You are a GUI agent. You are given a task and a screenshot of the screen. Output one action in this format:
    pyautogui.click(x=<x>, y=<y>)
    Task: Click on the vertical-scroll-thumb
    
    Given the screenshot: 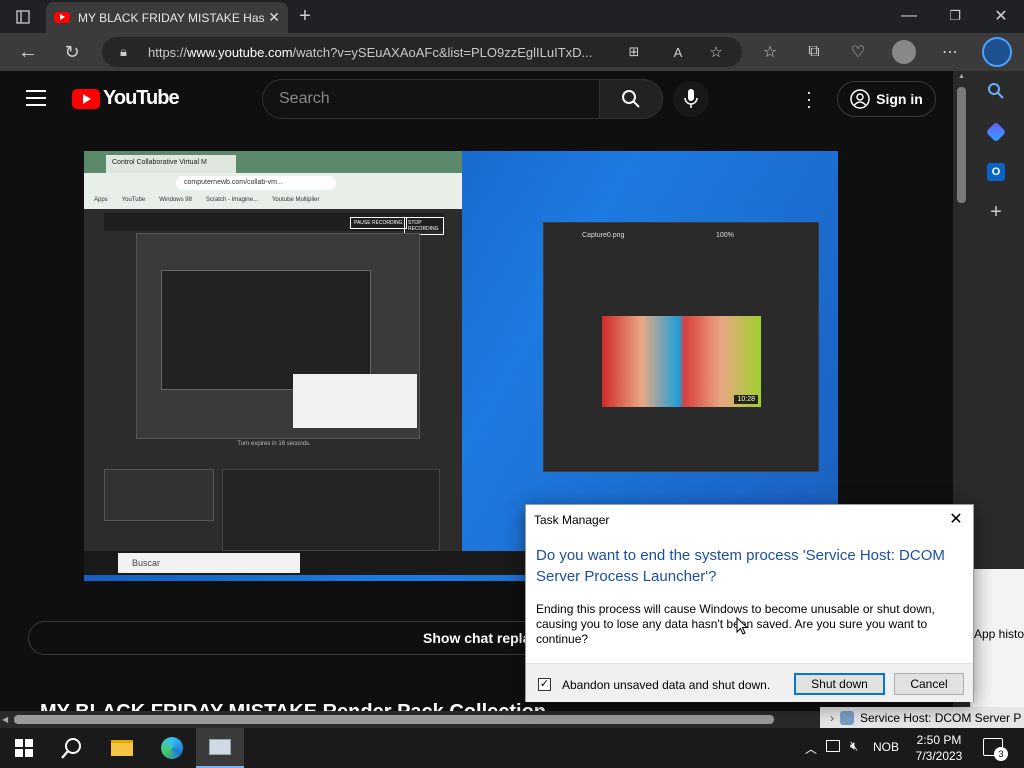 What is the action you would take?
    pyautogui.click(x=961, y=145)
    